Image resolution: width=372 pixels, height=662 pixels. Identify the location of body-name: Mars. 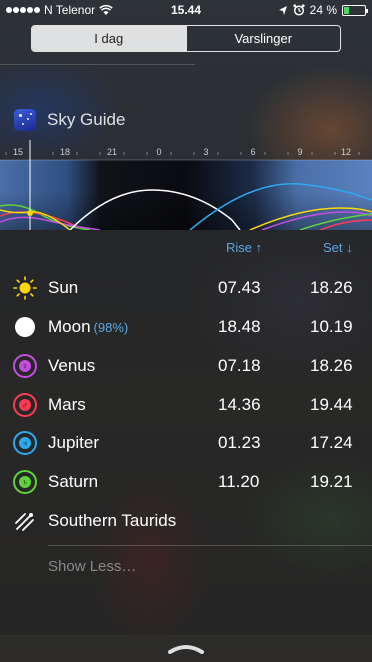
(67, 404).